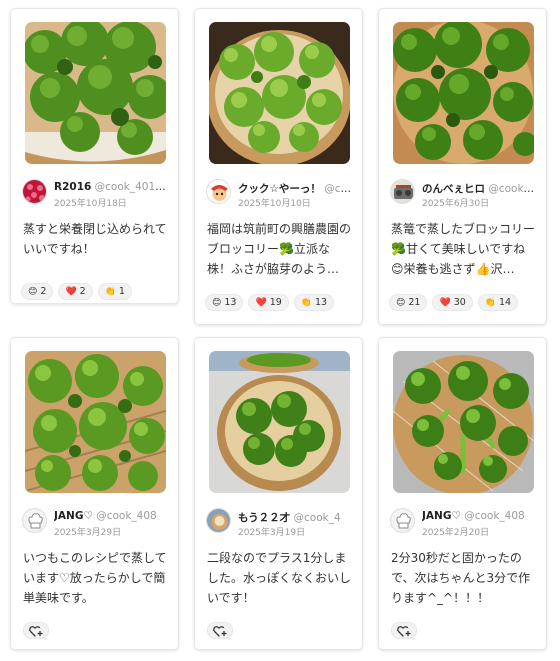 This screenshot has width=560, height=661. I want to click on author-handle: @cook_40150000, so click(132, 187).